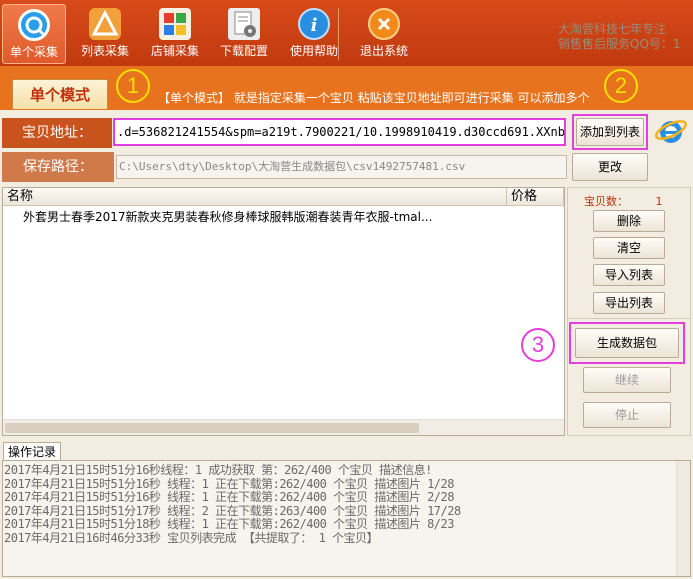 The width and height of the screenshot is (693, 579). Describe the element at coordinates (629, 275) in the screenshot. I see `import-list-button: 导入列表` at that location.